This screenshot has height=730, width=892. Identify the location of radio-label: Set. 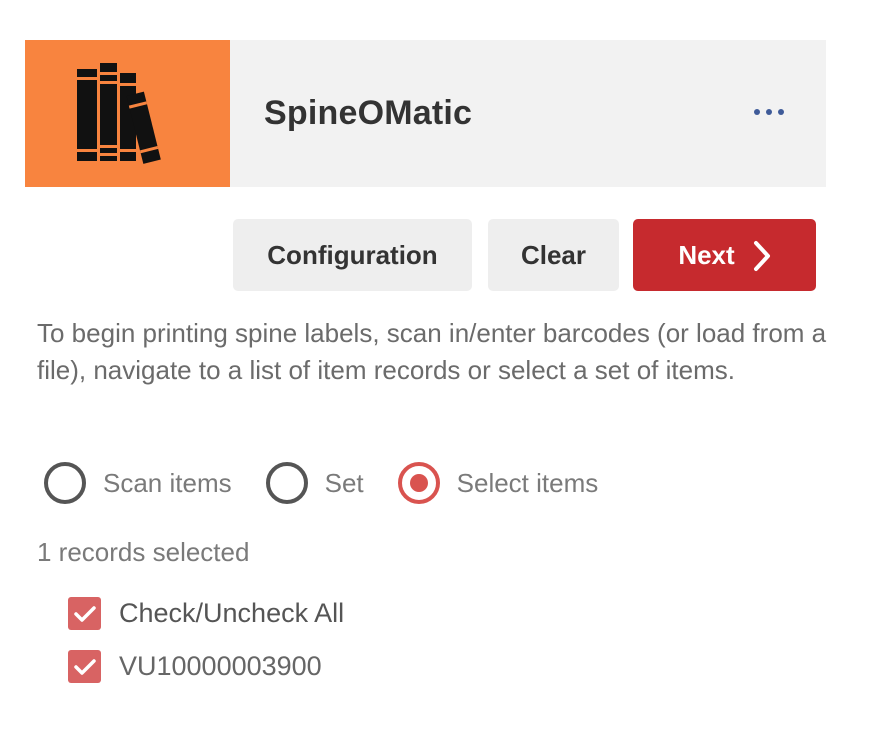
(344, 482).